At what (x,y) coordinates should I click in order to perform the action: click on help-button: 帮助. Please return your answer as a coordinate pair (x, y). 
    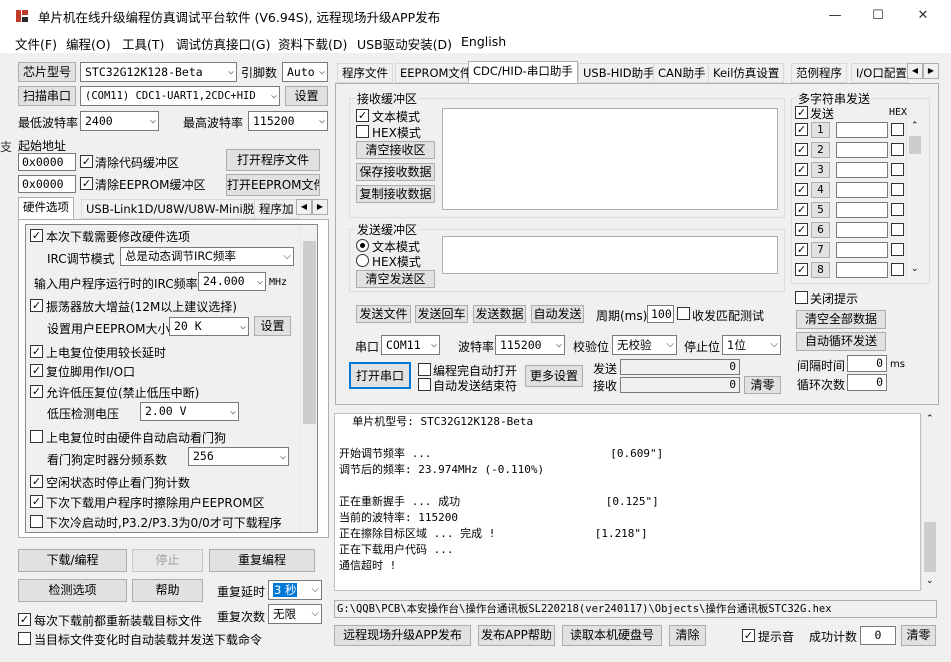
    Looking at the image, I should click on (167, 590).